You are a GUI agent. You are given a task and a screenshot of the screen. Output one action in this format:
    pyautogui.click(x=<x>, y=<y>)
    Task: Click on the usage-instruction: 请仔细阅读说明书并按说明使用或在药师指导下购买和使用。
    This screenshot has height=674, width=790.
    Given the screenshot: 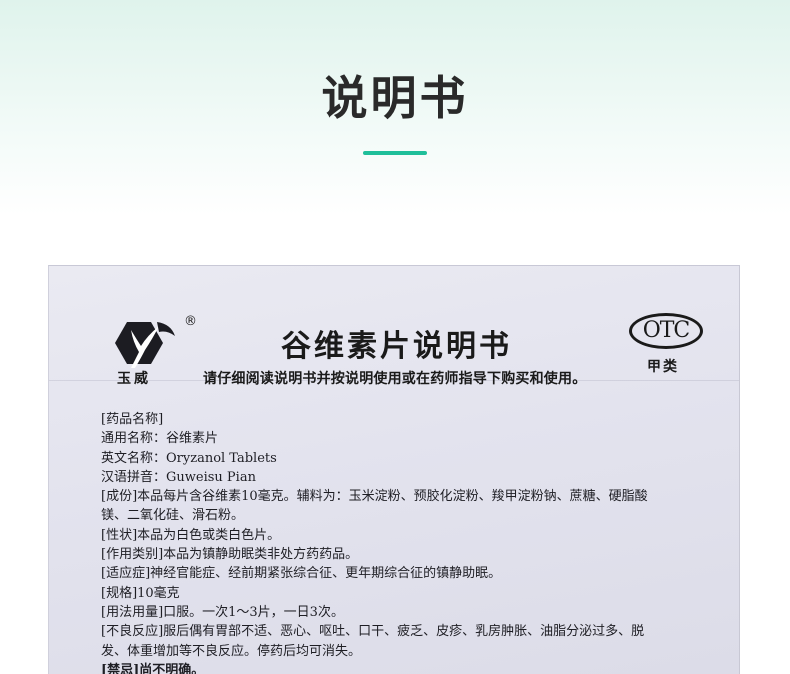 What is the action you would take?
    pyautogui.click(x=395, y=379)
    